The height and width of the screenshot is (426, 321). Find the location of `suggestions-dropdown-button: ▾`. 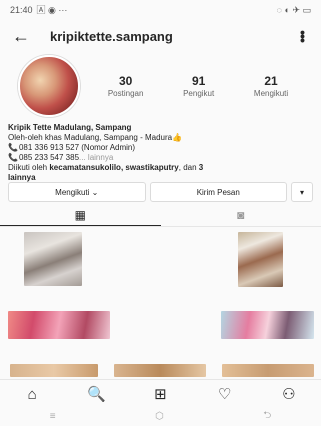

suggestions-dropdown-button: ▾ is located at coordinates (302, 192).